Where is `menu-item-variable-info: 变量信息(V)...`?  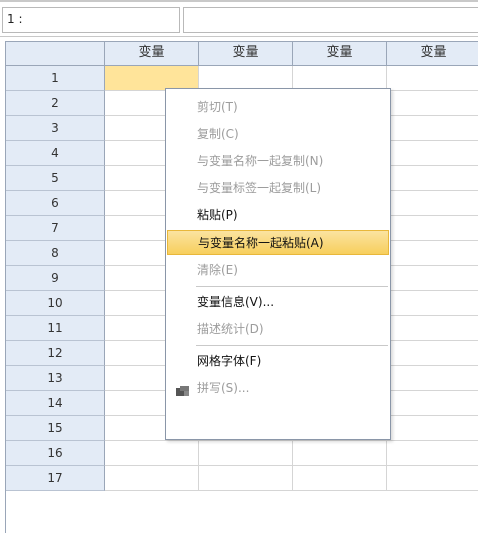 menu-item-variable-info: 变量信息(V)... is located at coordinates (278, 302).